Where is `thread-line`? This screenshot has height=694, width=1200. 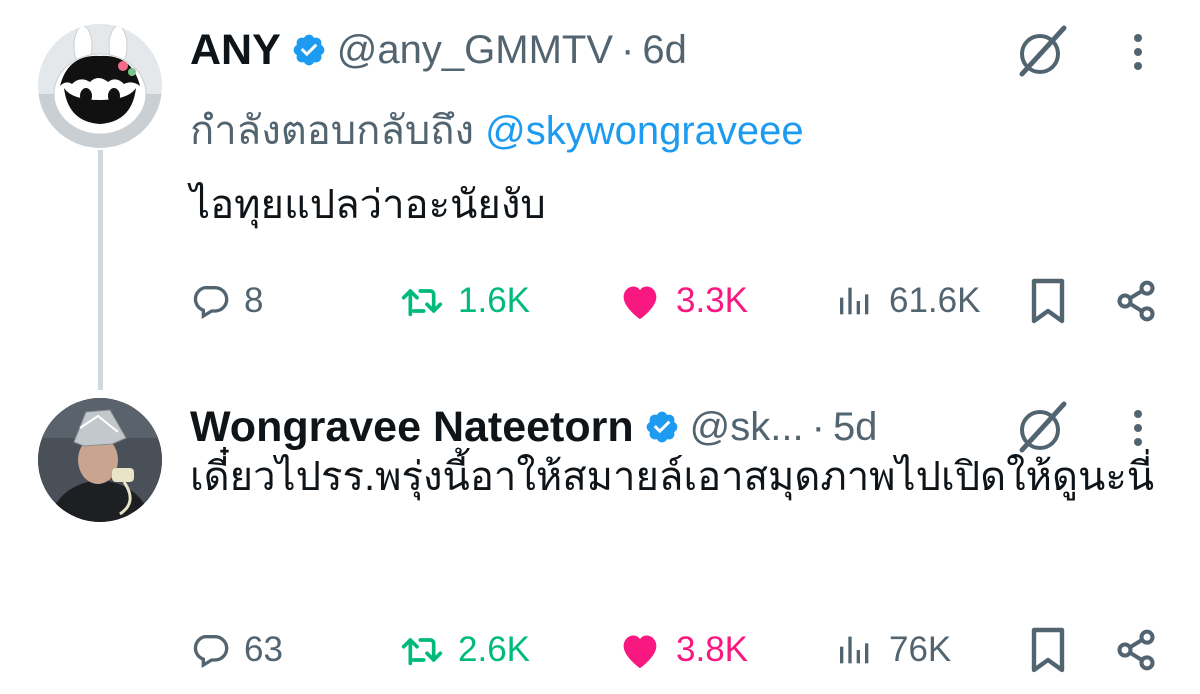 thread-line is located at coordinates (100, 270).